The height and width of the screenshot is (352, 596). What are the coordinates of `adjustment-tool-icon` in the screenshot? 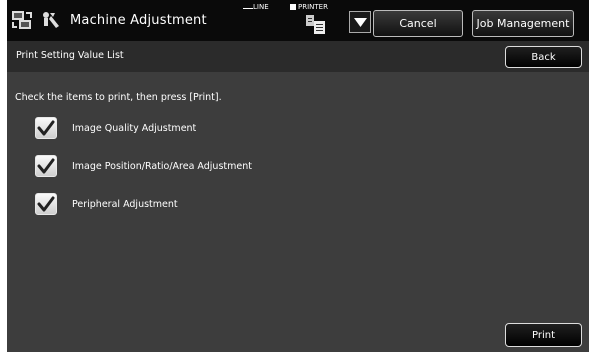 It's located at (51, 20).